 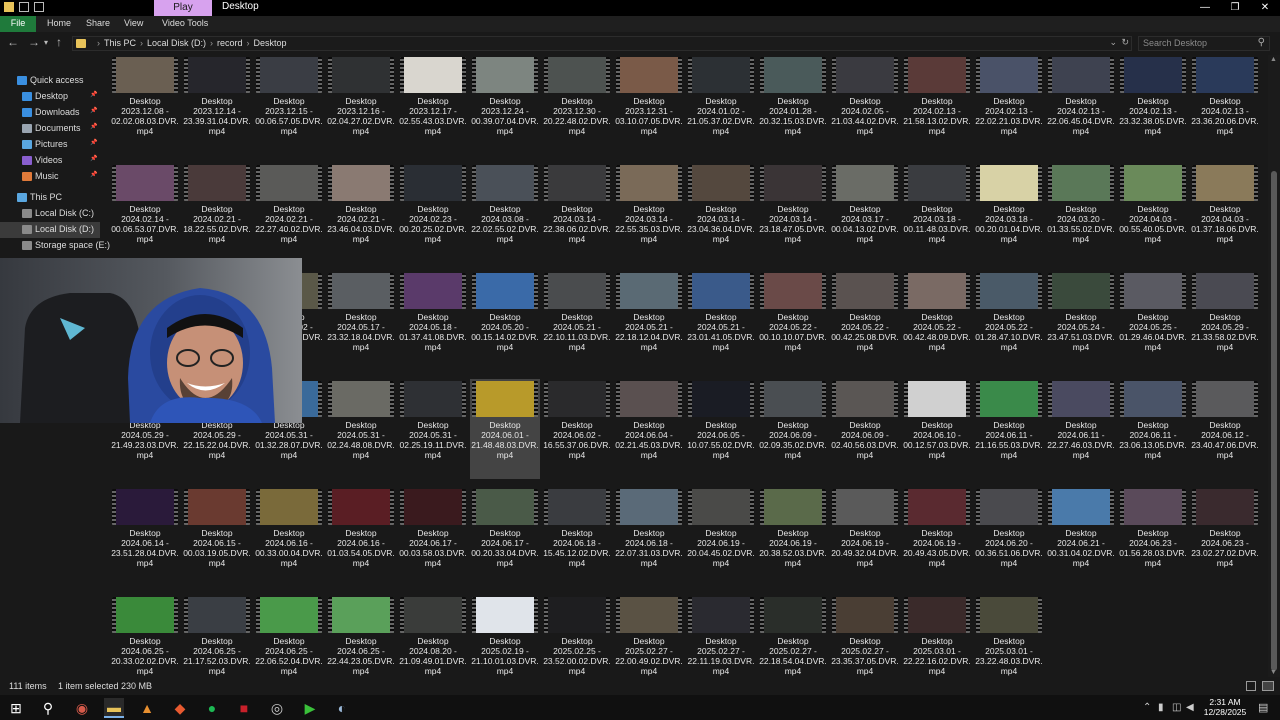 What do you see at coordinates (34, 42) in the screenshot?
I see `forward-arrow-icon: →` at bounding box center [34, 42].